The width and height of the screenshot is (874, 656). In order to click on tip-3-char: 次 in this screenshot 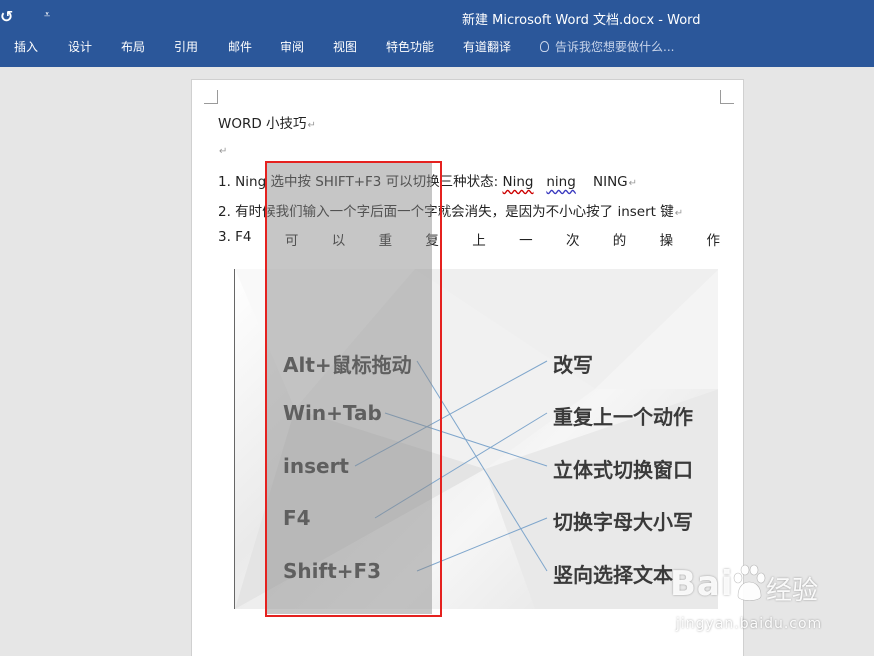, I will do `click(572, 241)`.